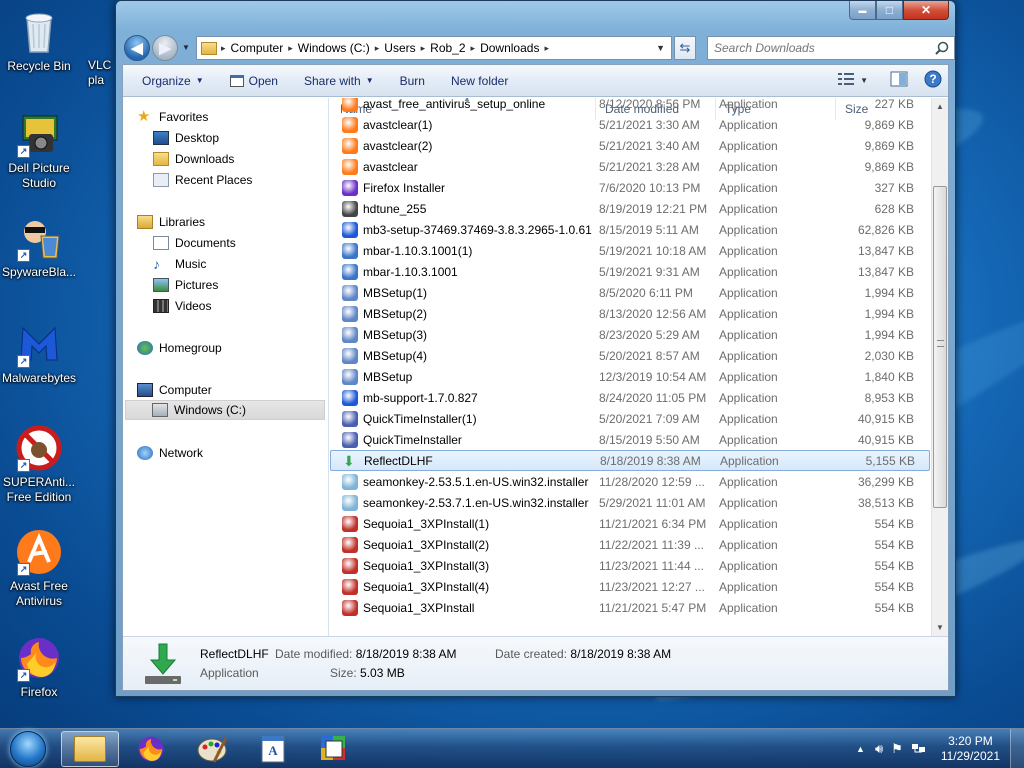  Describe the element at coordinates (90, 749) in the screenshot. I see `taskbar-explorer-button` at that location.